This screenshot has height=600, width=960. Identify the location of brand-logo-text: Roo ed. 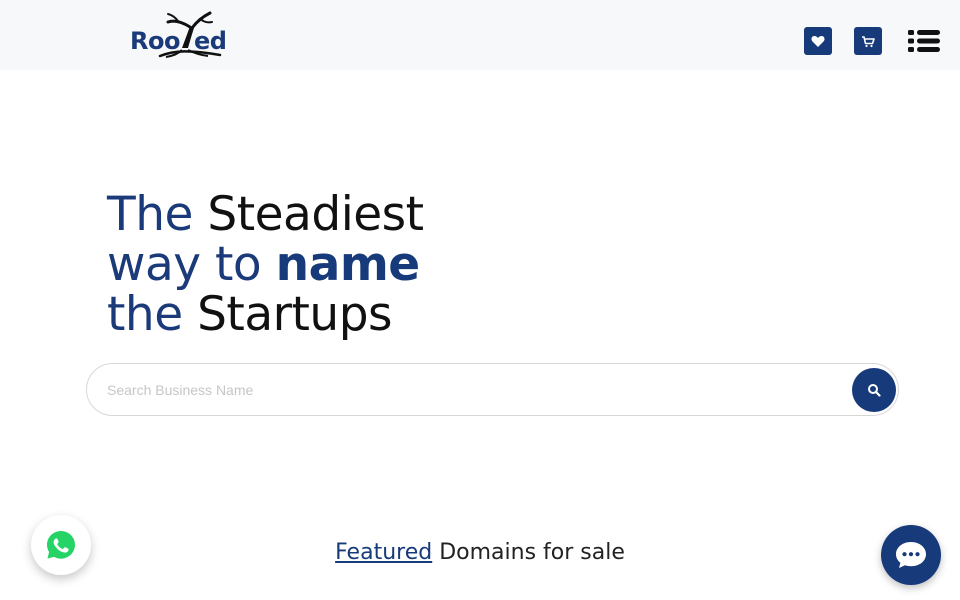
(178, 41).